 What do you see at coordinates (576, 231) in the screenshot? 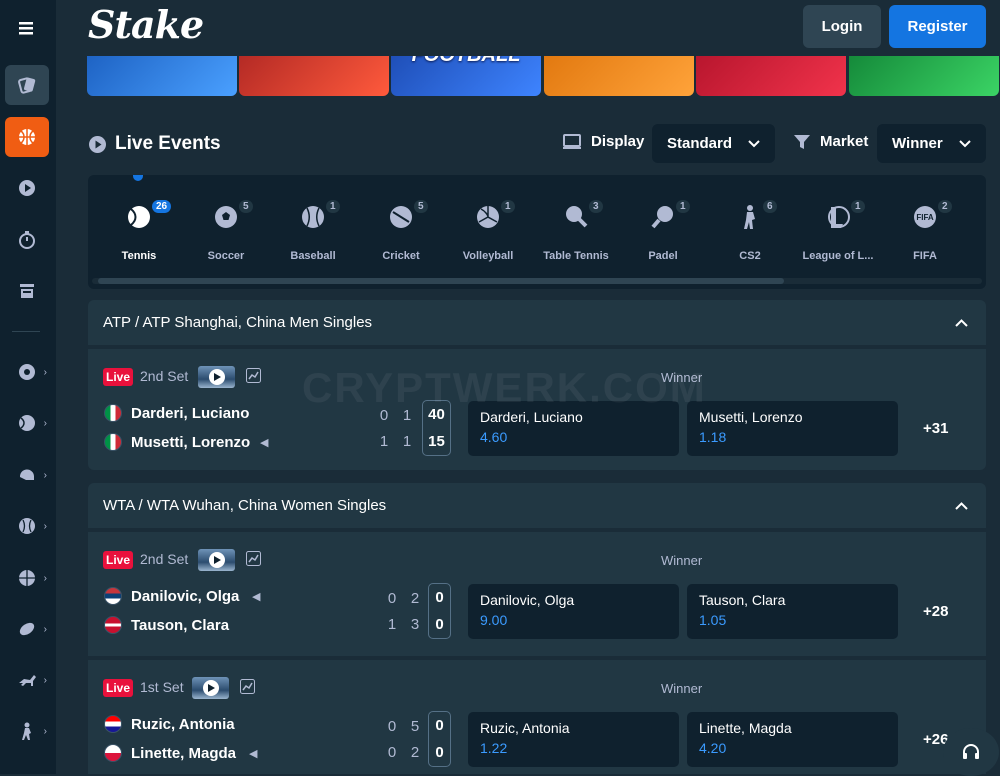
I see `sport-tab-table-tennis: 3 Table Tennis` at bounding box center [576, 231].